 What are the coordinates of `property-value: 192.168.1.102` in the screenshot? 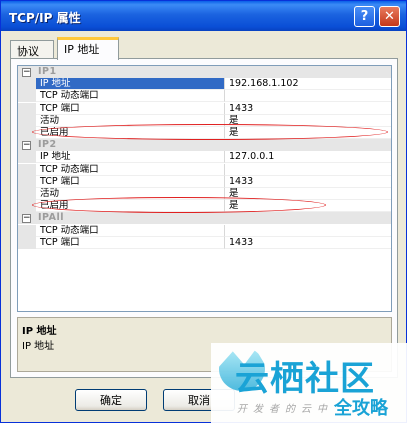 It's located at (308, 84).